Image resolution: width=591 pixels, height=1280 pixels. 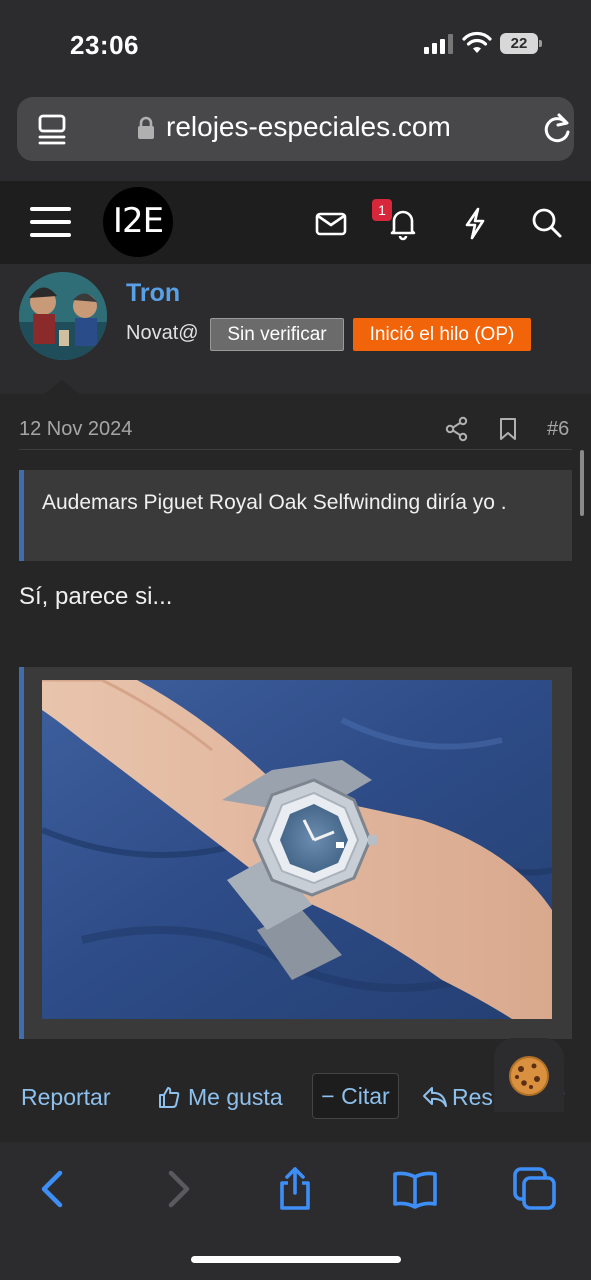 I want to click on lock-icon, so click(x=146, y=127).